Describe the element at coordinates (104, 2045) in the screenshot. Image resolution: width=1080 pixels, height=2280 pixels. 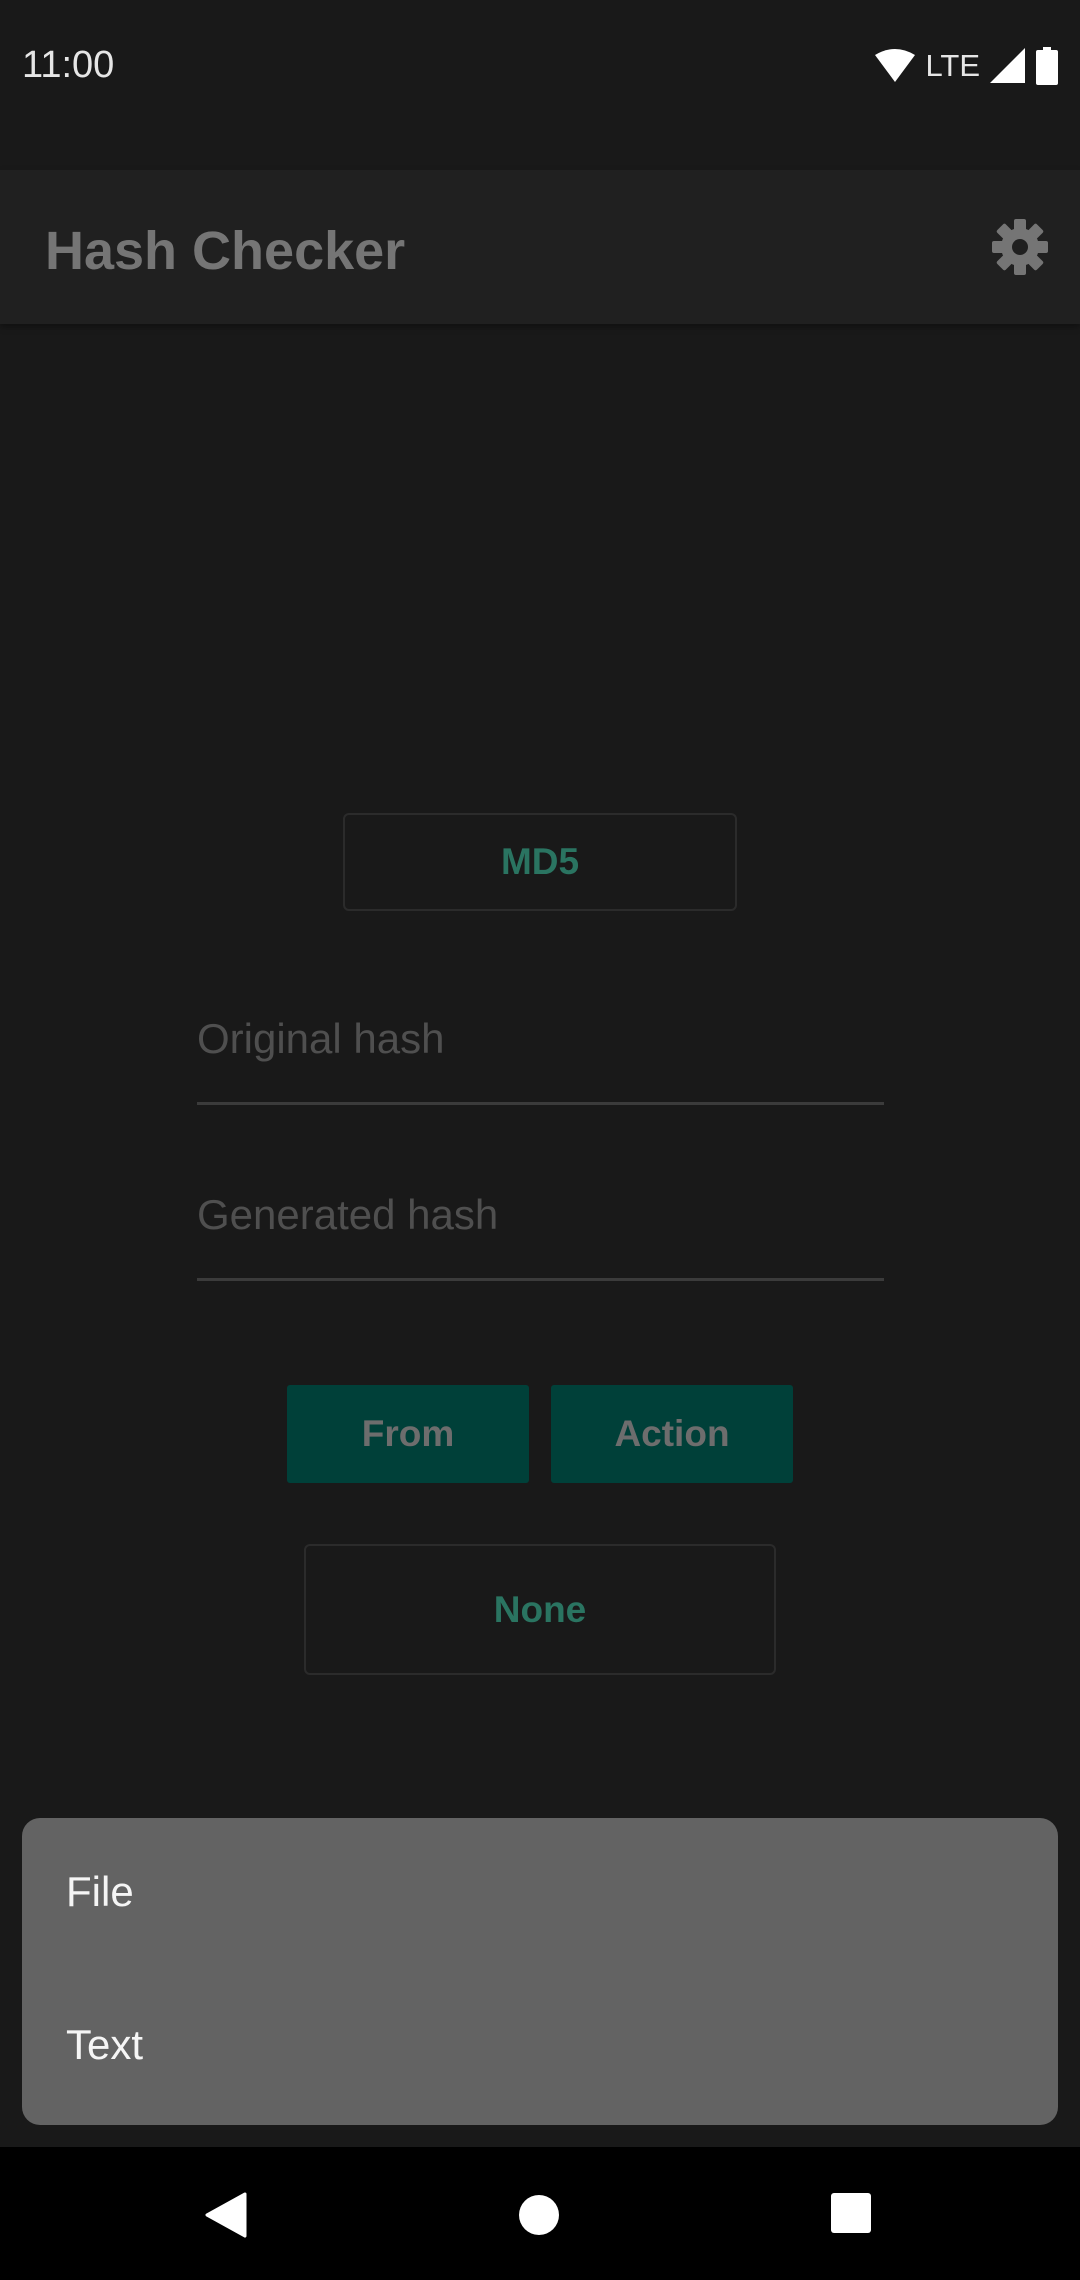
I see `menu-item-text: Text` at that location.